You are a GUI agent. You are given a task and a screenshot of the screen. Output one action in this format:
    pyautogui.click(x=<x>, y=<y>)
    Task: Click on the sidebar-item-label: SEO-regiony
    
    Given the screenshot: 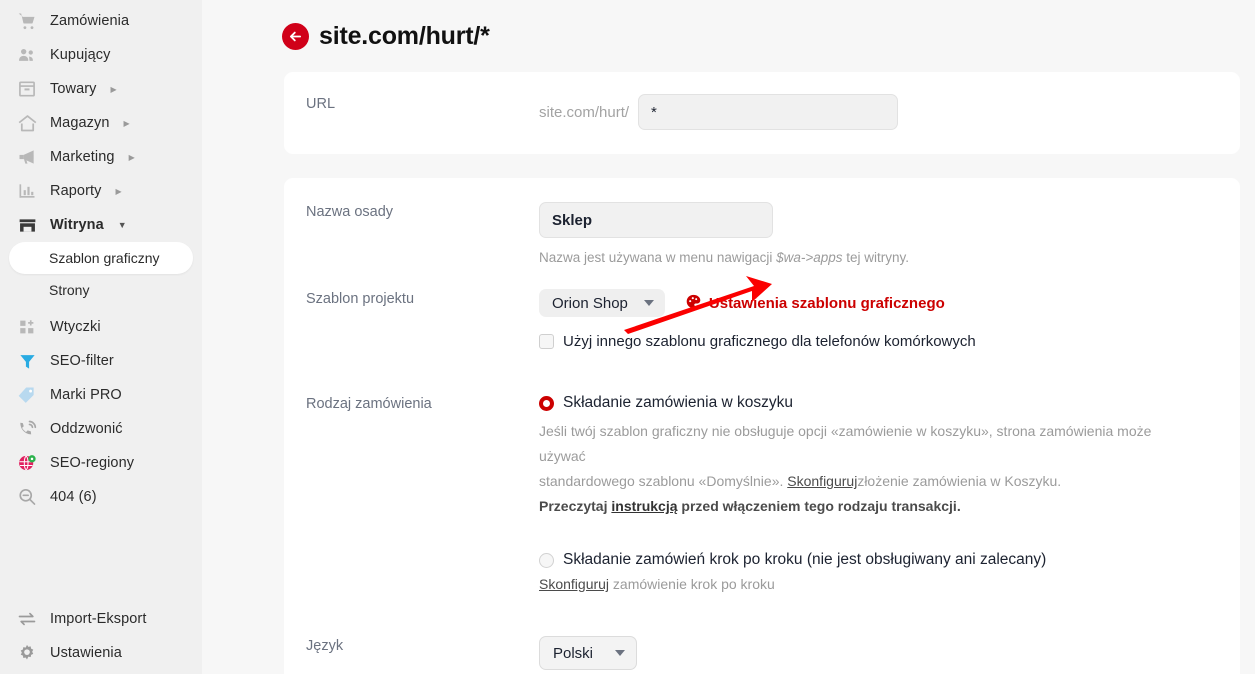 What is the action you would take?
    pyautogui.click(x=92, y=463)
    